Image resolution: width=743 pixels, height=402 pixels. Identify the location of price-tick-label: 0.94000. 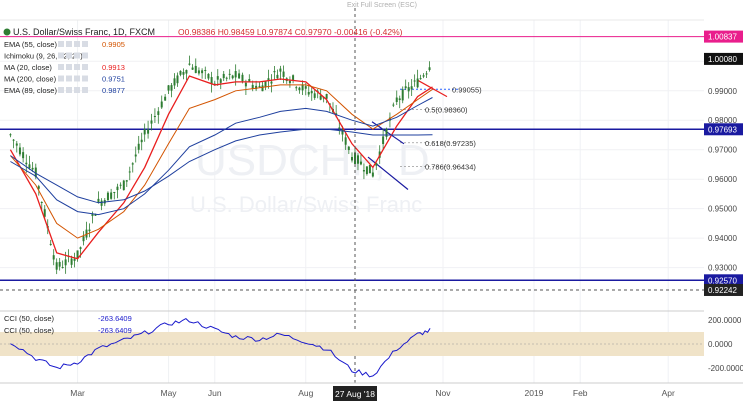
(722, 238).